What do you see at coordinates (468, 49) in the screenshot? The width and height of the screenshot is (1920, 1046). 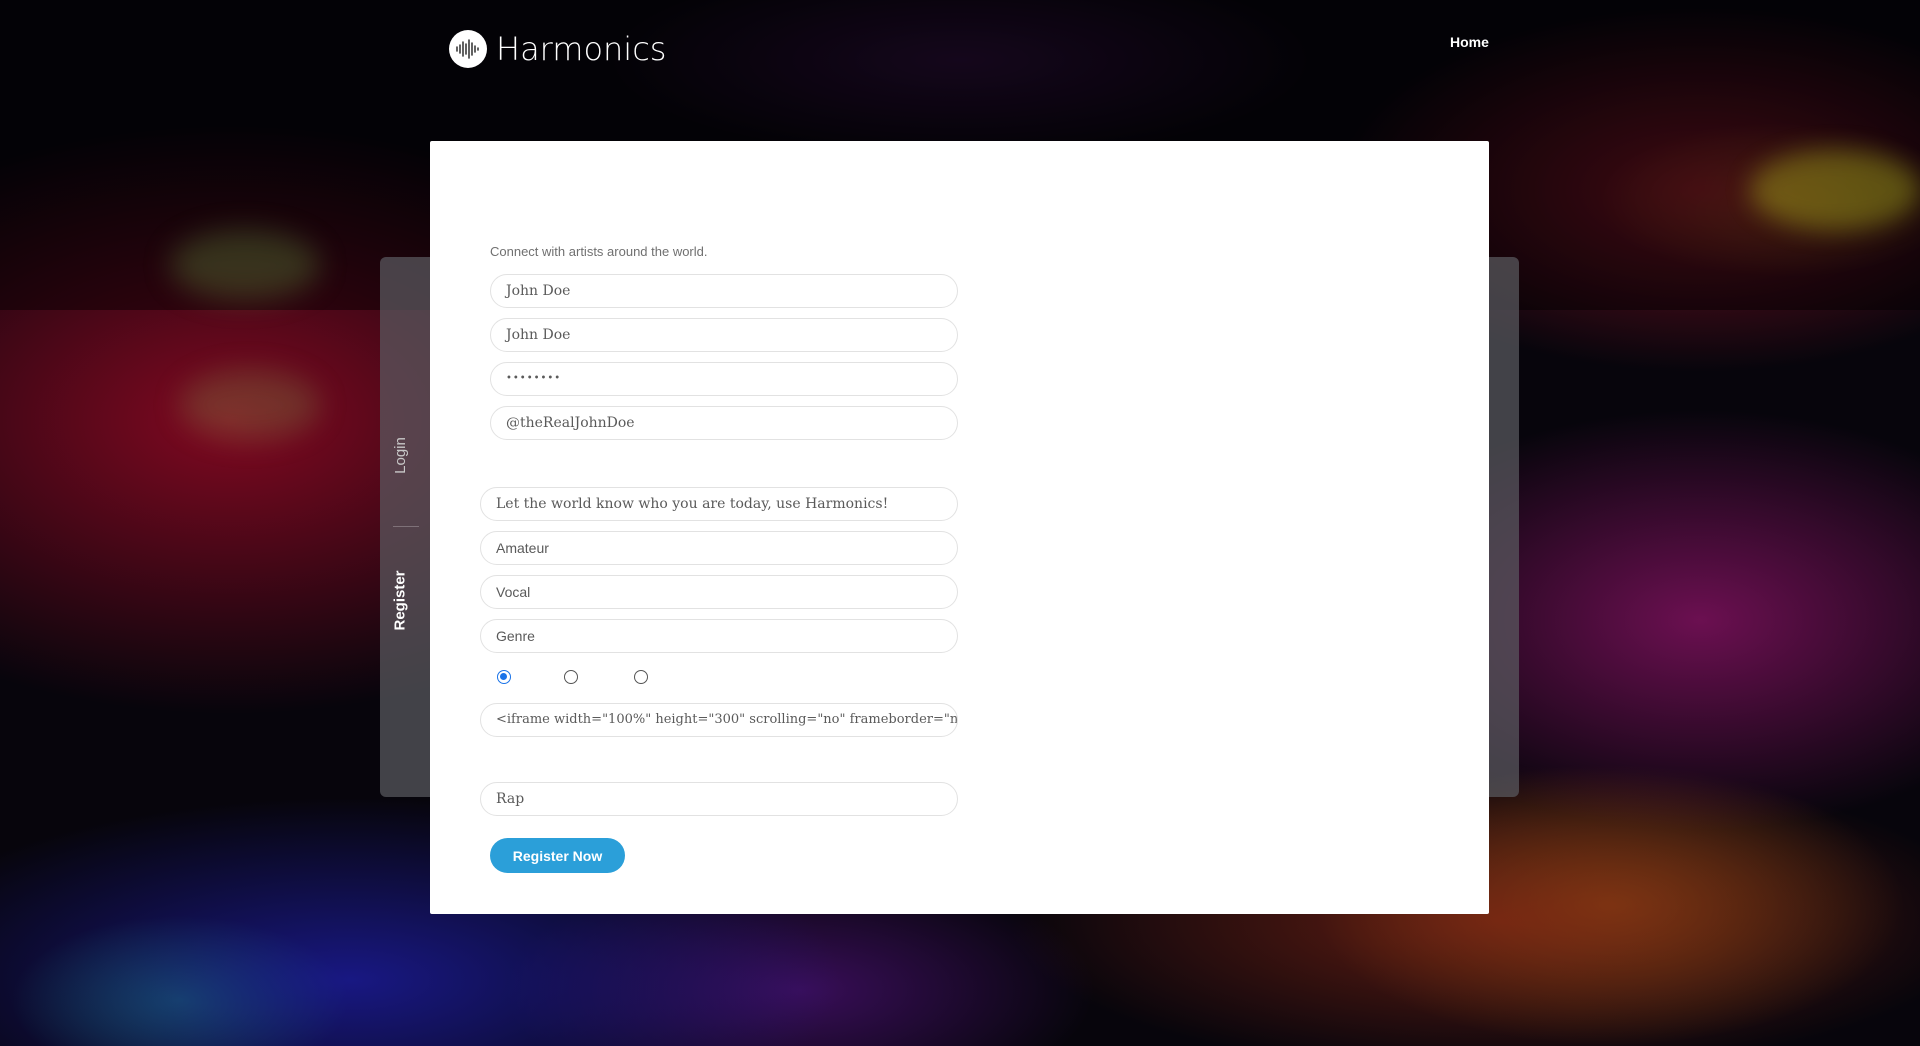 I see `waveform-icon` at bounding box center [468, 49].